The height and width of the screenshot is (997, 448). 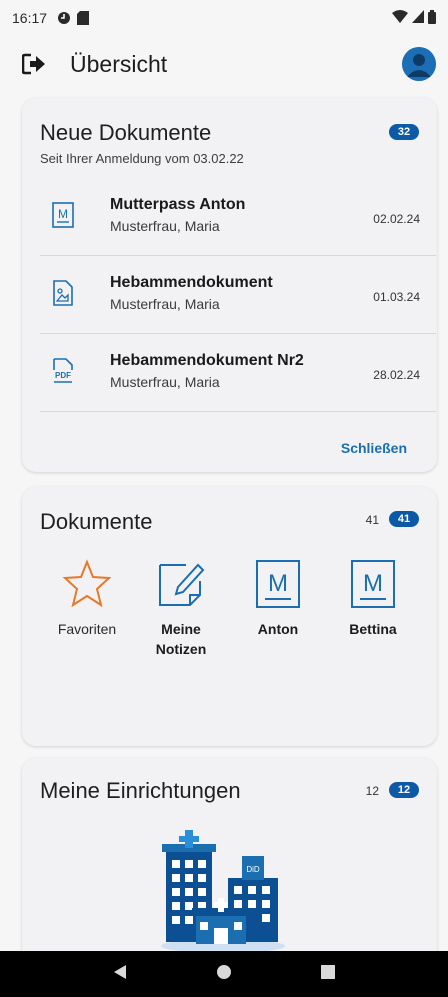 I want to click on home-icon, so click(x=224, y=974).